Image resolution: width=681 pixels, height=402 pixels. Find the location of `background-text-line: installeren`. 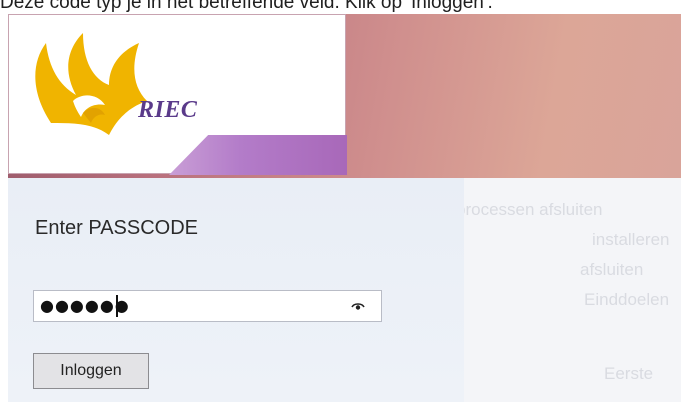

background-text-line: installeren is located at coordinates (631, 239).